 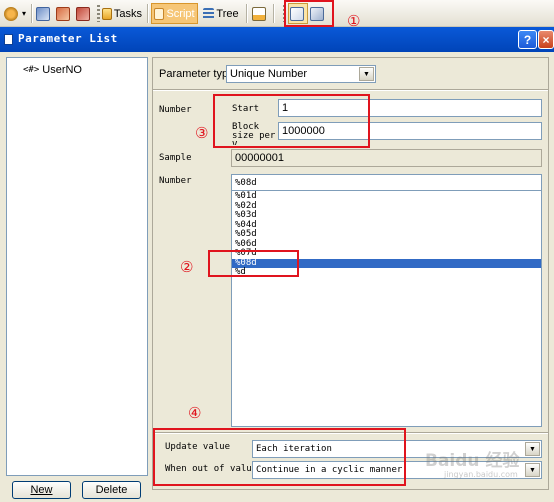 I want to click on toolbar-grip, so click(x=98, y=13).